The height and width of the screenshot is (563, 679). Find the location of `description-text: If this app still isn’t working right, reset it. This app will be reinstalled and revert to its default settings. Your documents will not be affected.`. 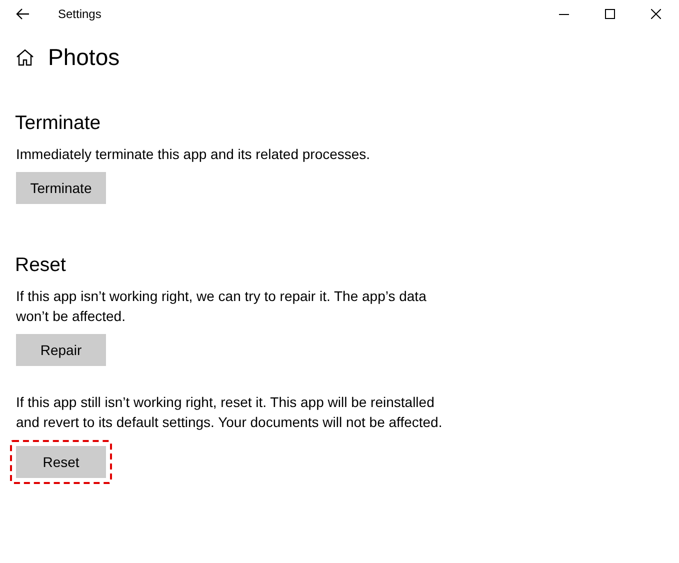

description-text: If this app still isn’t working right, reset it. This app will be reinstalled and revert to its default settings. Your documents will not be affected. is located at coordinates (230, 412).